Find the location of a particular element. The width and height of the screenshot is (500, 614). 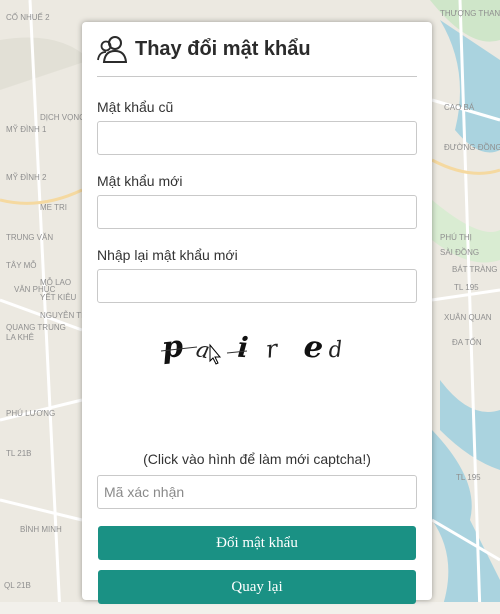

map-label: DỊCH VỌNG is located at coordinates (62, 117).